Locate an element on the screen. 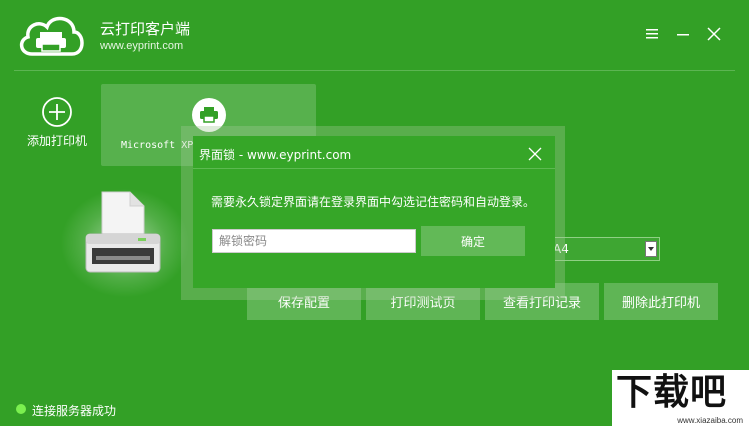  plus-circle-icon is located at coordinates (57, 112).